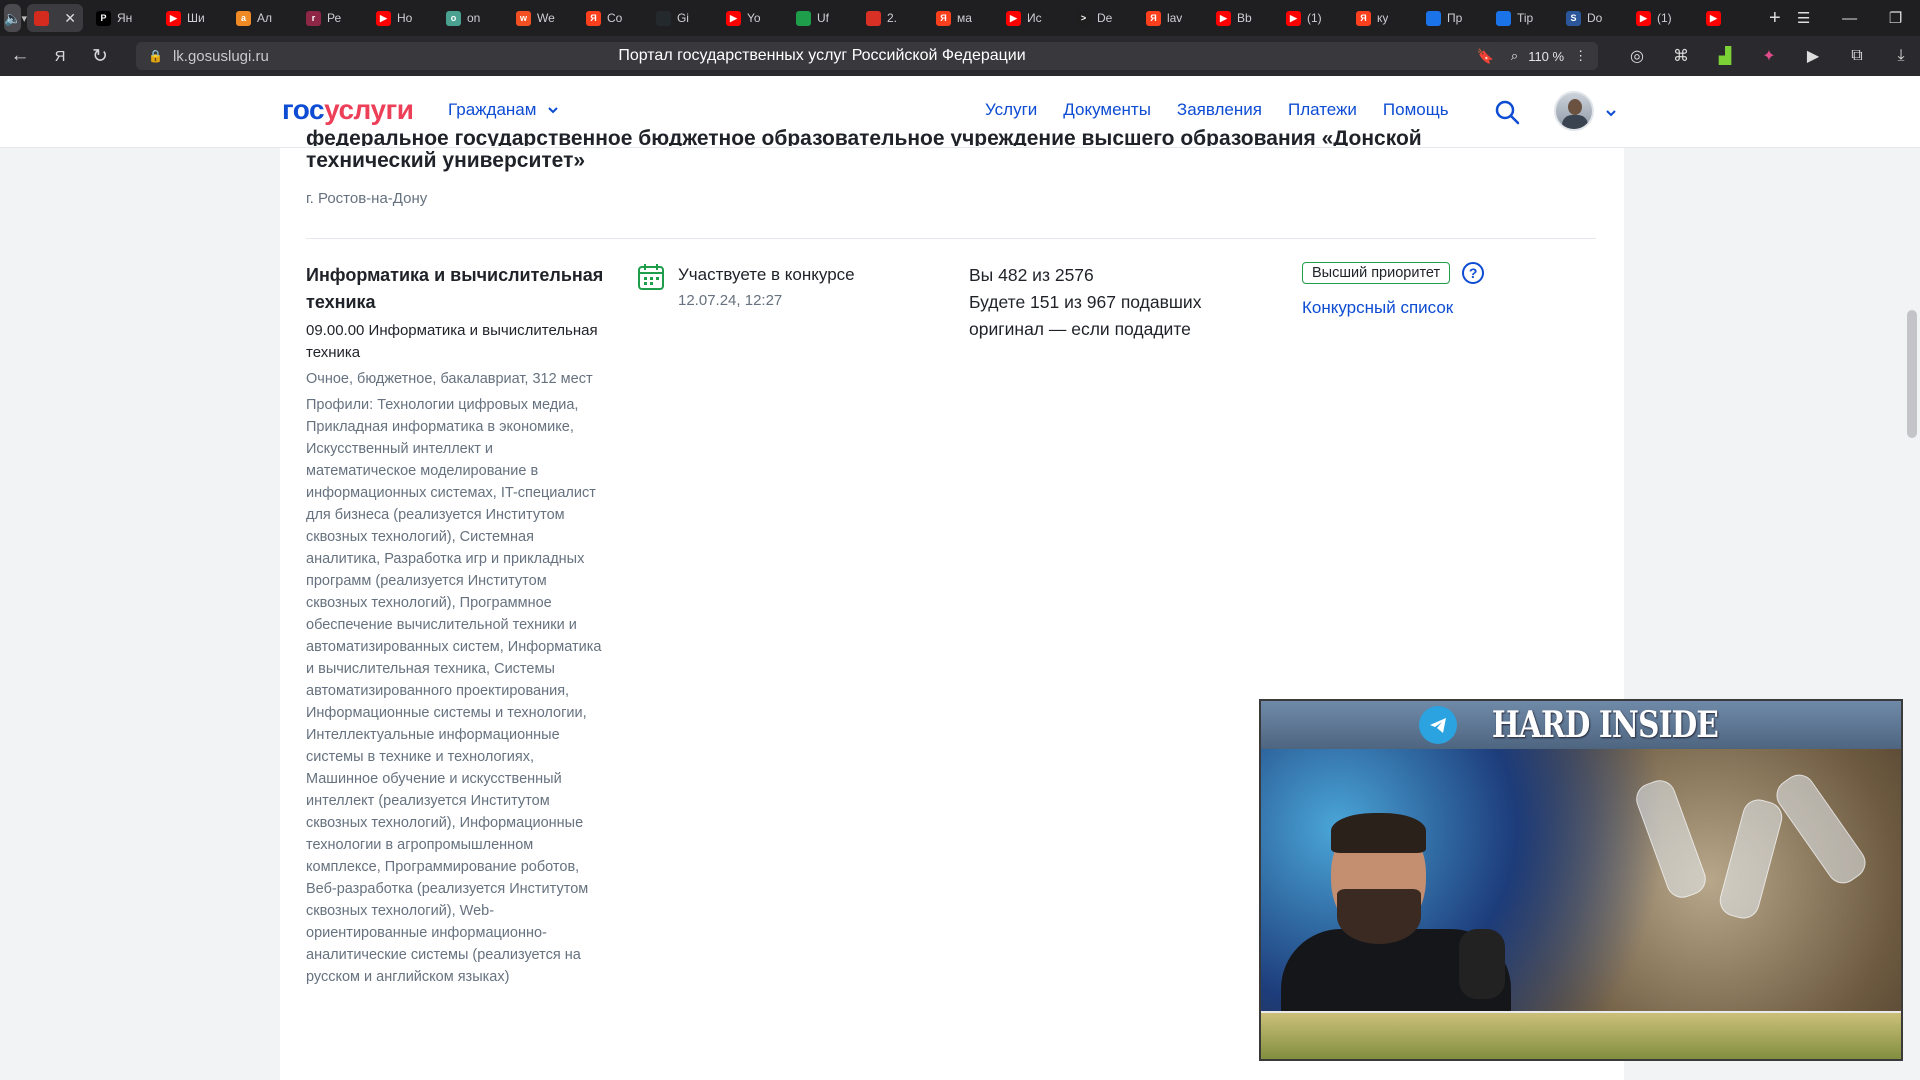 The width and height of the screenshot is (1920, 1080). I want to click on tab-title: Ис, so click(1034, 18).